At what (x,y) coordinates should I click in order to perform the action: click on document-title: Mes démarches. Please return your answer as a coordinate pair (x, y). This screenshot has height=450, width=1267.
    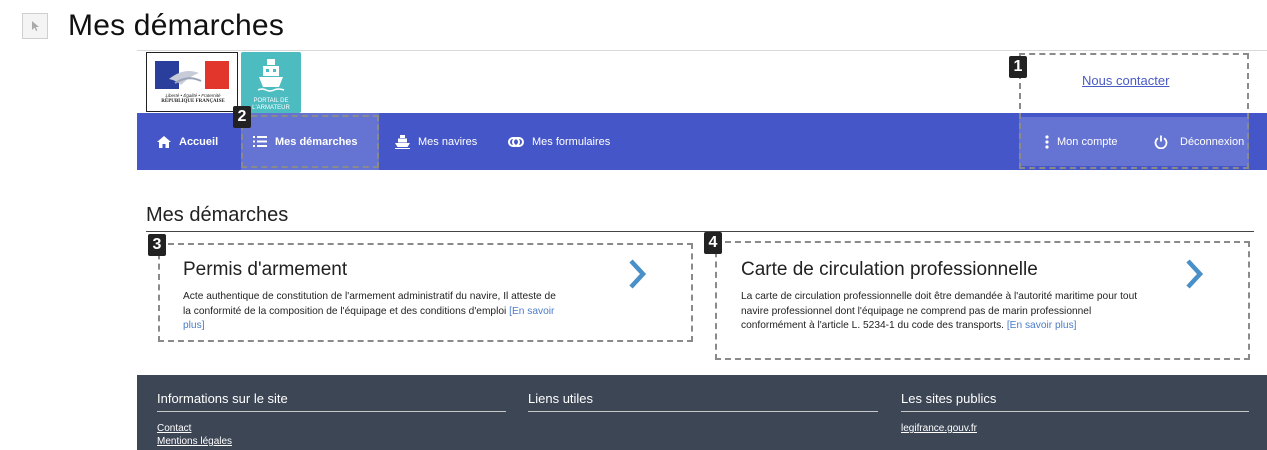
    Looking at the image, I should click on (176, 25).